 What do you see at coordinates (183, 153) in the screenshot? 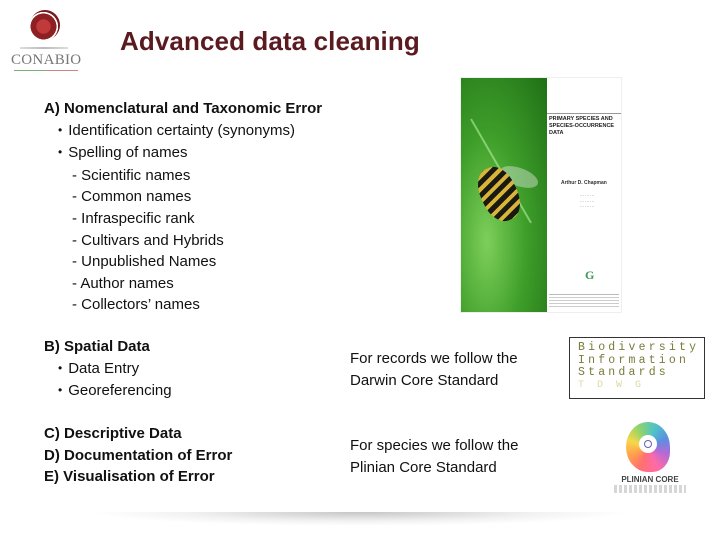
I see `bullet-item: Spelling of names` at bounding box center [183, 153].